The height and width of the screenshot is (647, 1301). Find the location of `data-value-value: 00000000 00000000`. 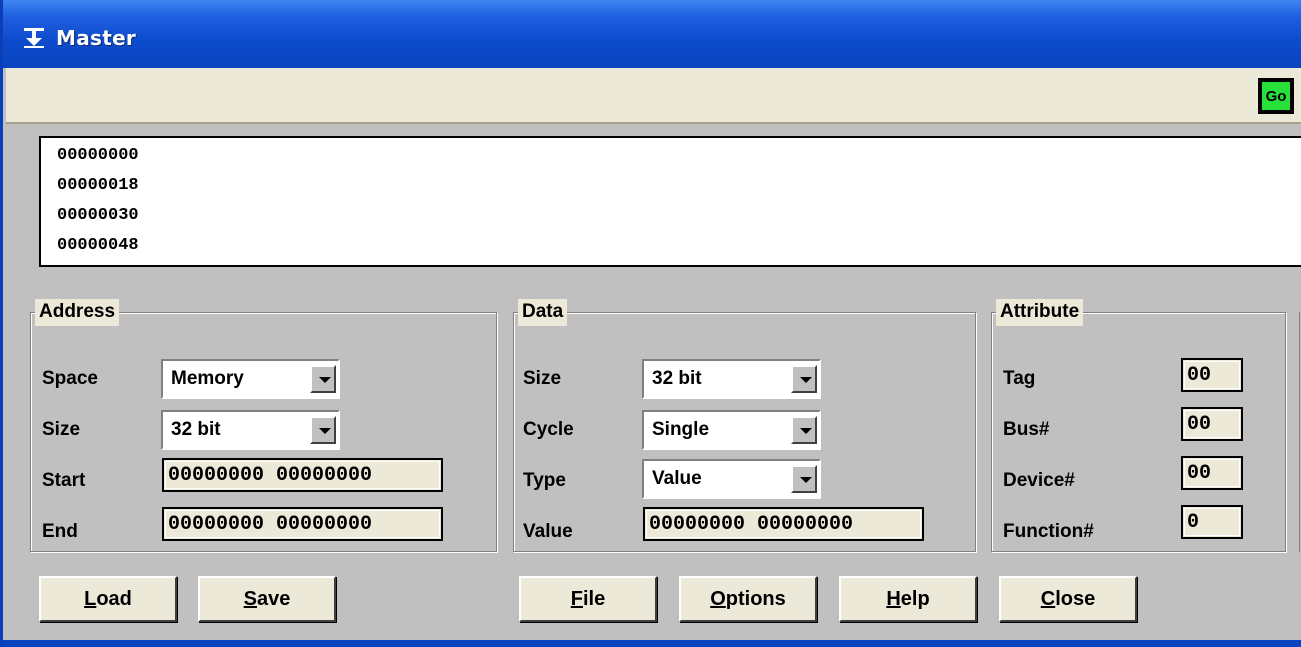

data-value-value: 00000000 00000000 is located at coordinates (751, 524).